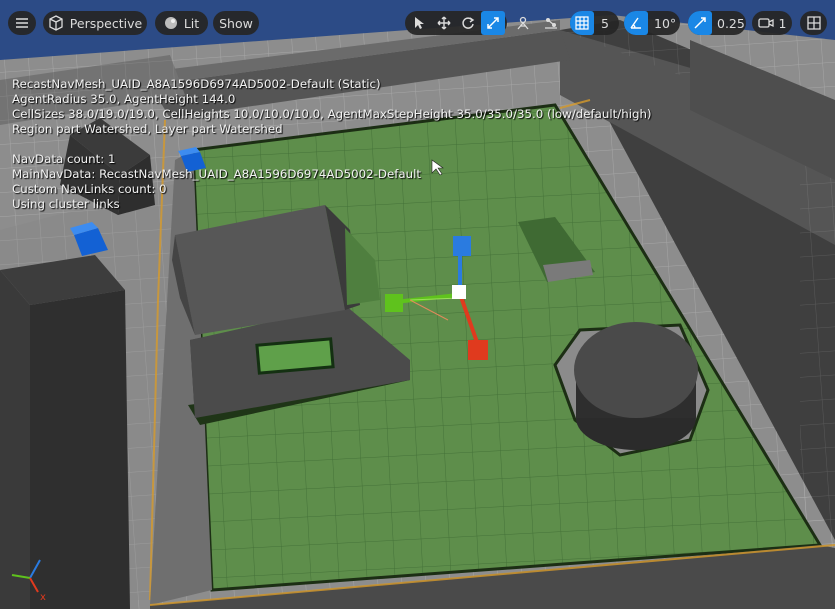 This screenshot has width=835, height=609. Describe the element at coordinates (64, 159) in the screenshot. I see `navdata-count-text: NavData count: 1` at that location.